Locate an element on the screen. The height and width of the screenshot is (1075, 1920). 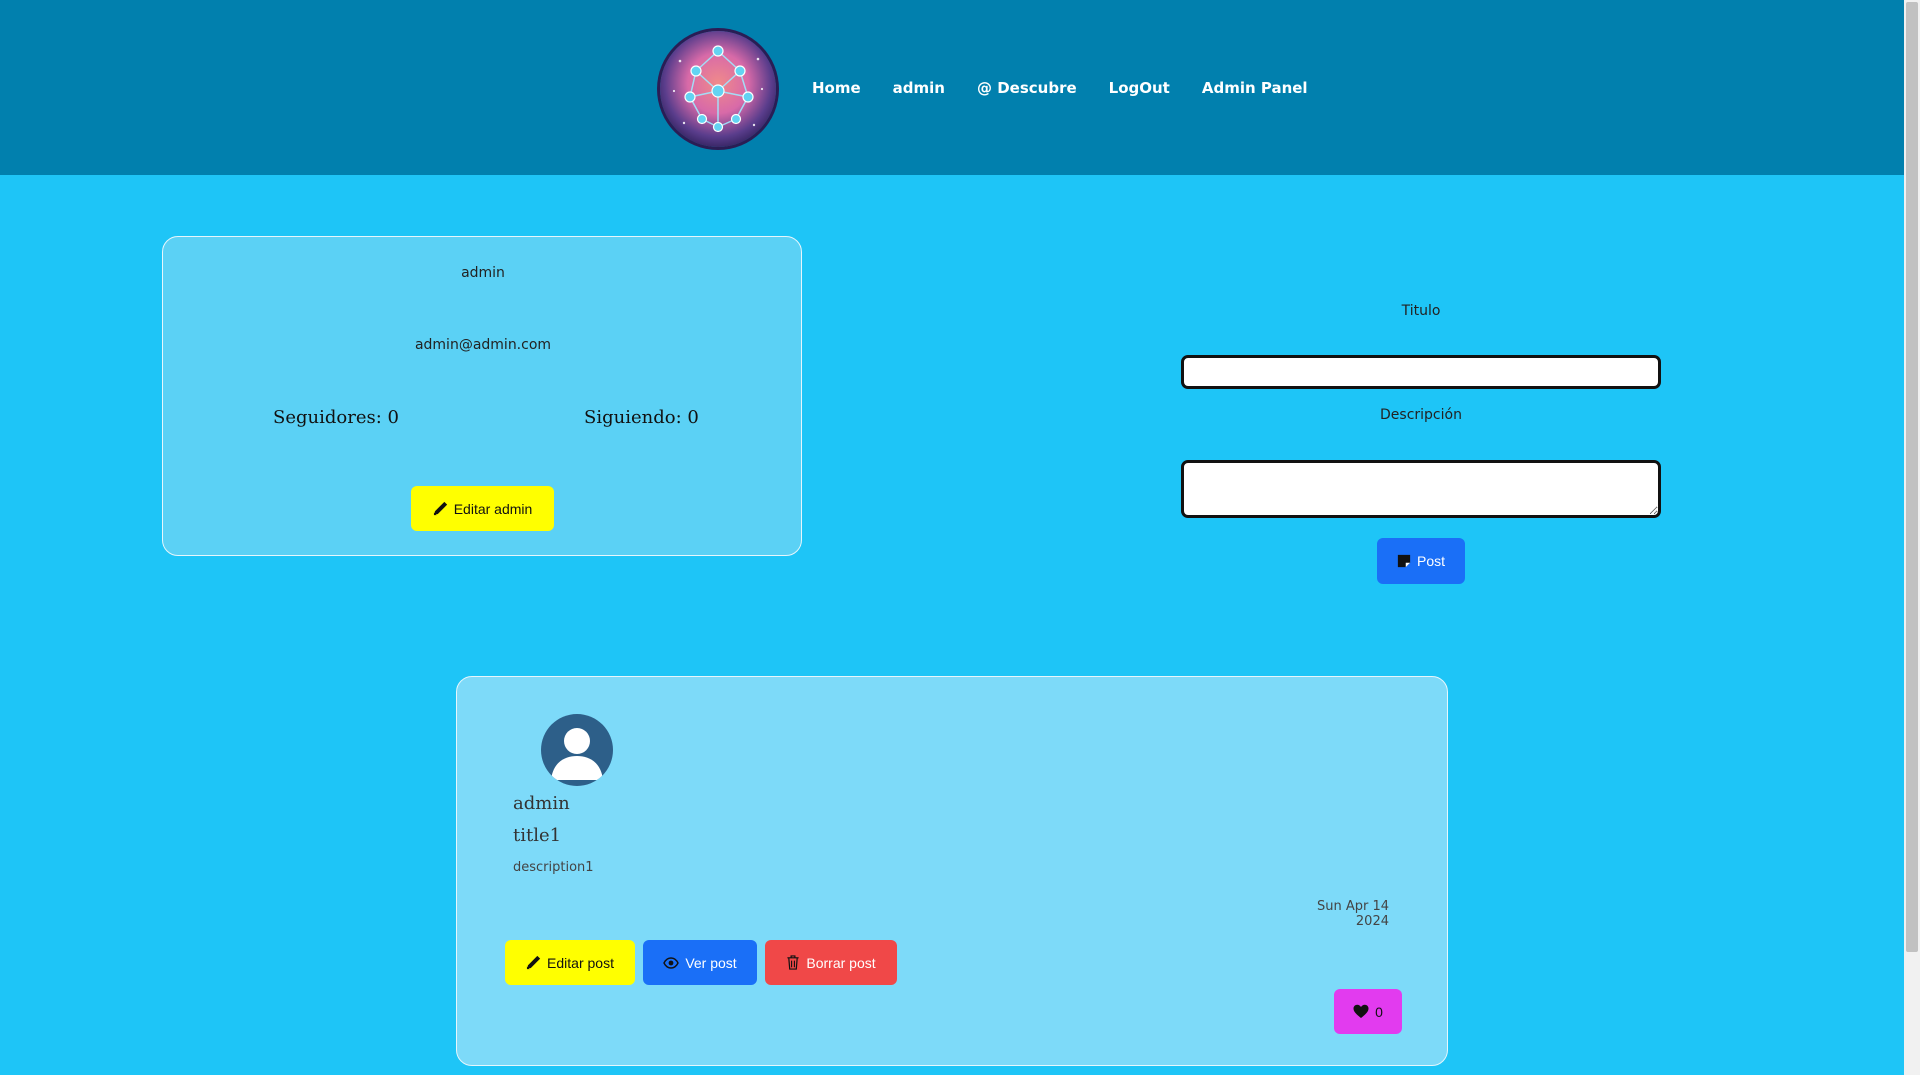
profile-email: admin@admin.com is located at coordinates (483, 345).